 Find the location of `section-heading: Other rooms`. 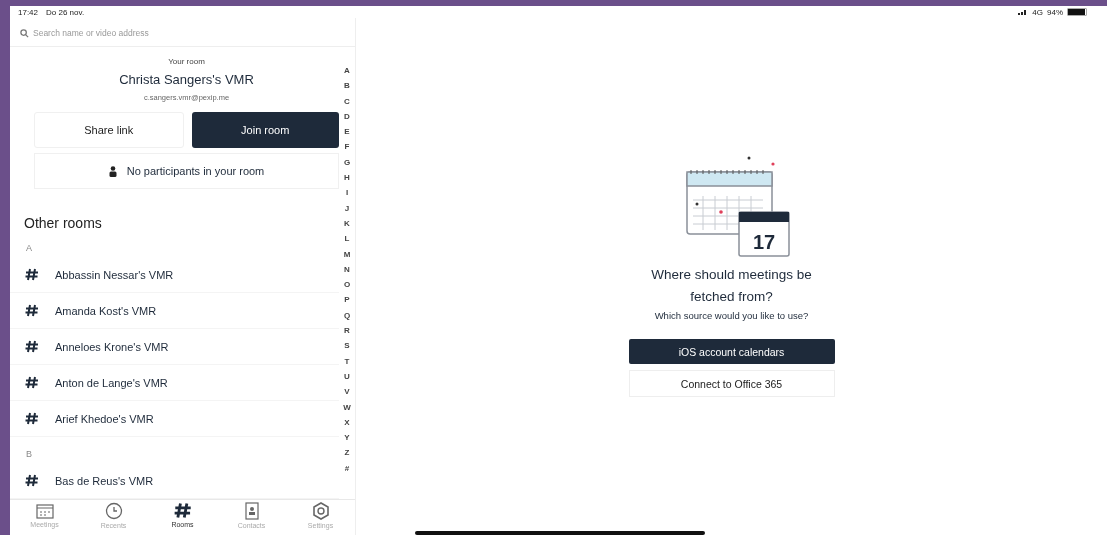

section-heading: Other rooms is located at coordinates (63, 223).